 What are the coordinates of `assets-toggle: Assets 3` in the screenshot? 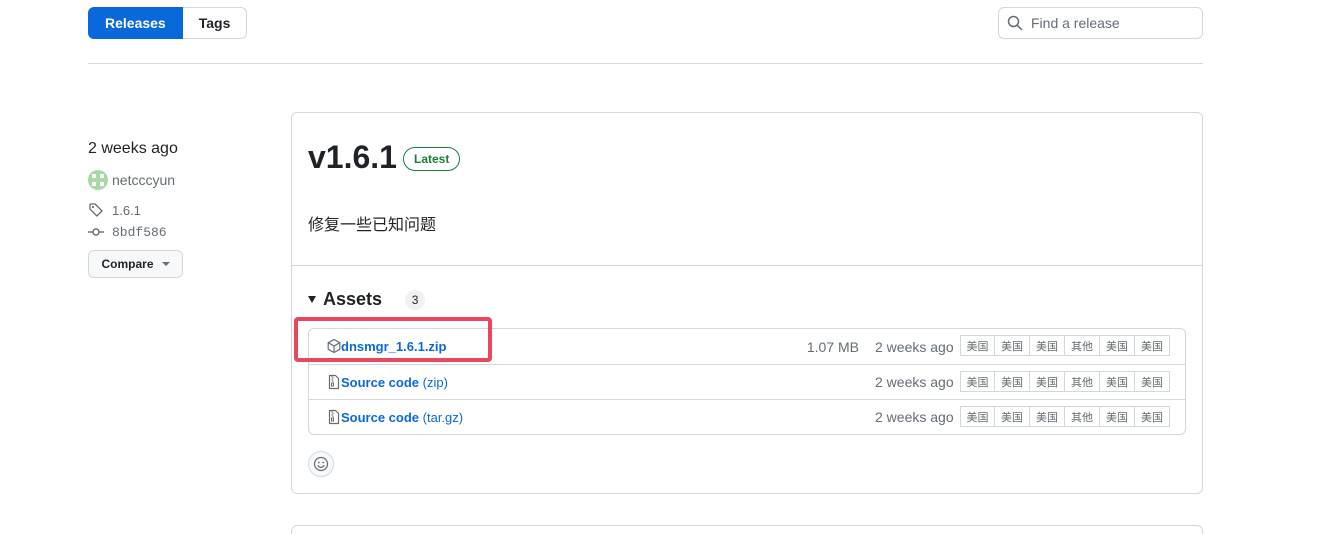 It's located at (367, 299).